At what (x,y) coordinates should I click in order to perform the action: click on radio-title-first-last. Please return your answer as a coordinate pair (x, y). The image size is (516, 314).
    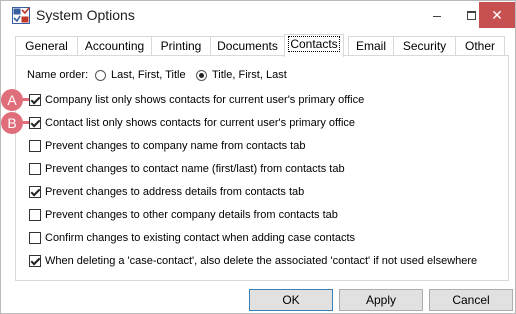
    Looking at the image, I should click on (201, 75).